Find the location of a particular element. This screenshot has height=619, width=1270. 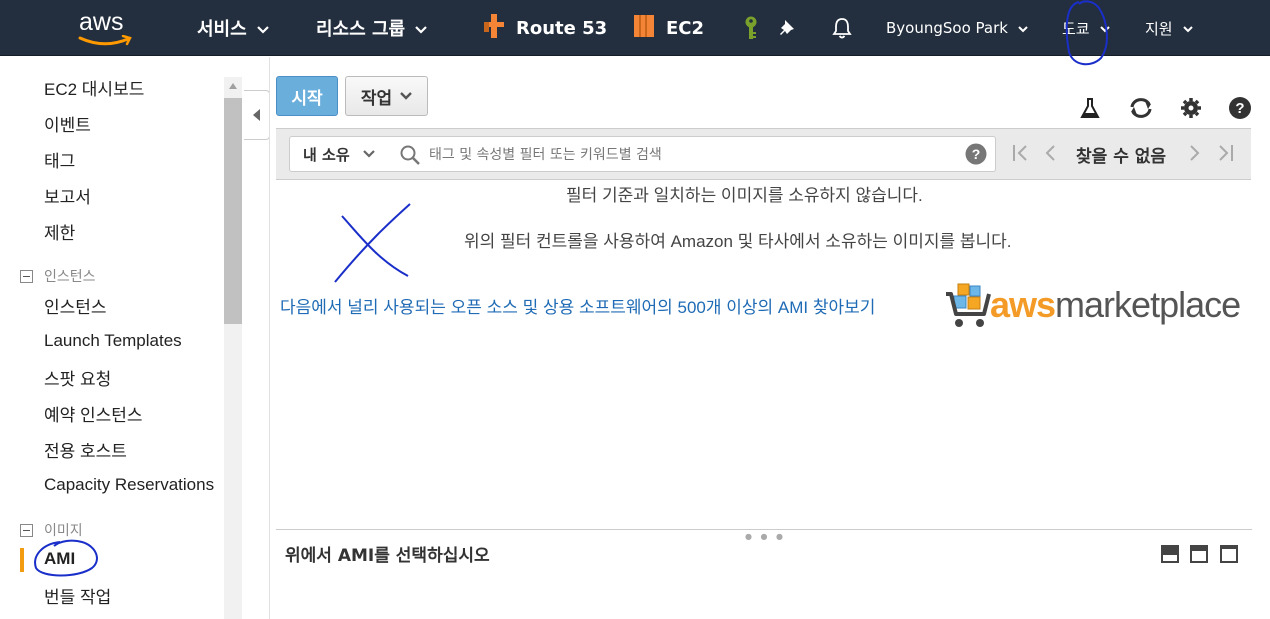

pager-status: 찾을 수 없음 is located at coordinates (1121, 157).